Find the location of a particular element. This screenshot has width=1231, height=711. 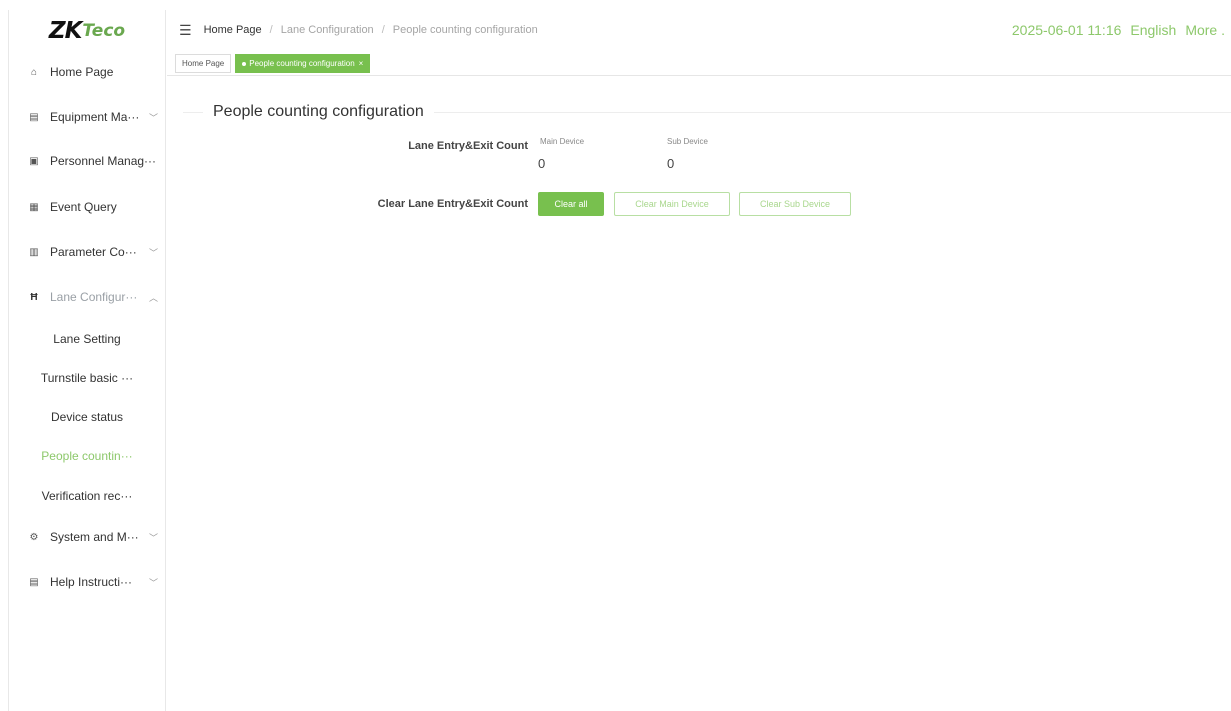

tab-label: People counting configuration is located at coordinates (302, 63).